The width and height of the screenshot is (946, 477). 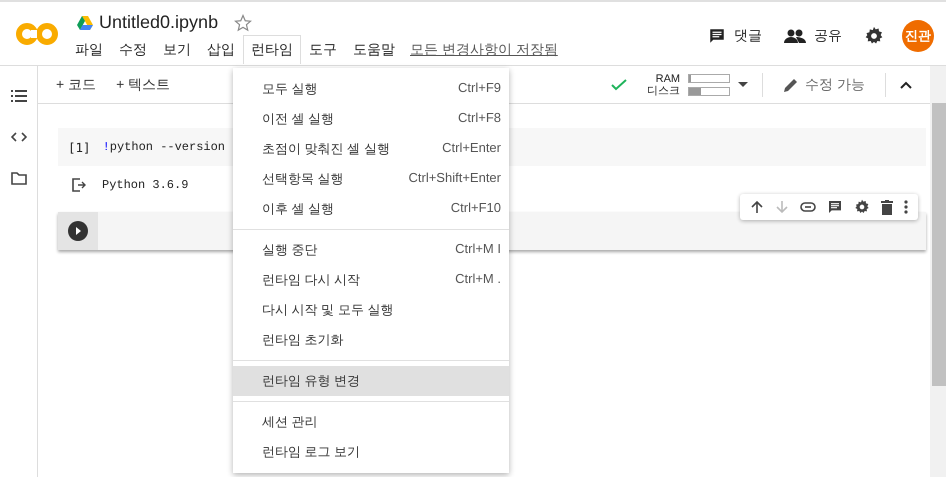 I want to click on ram-label: RAM, so click(x=668, y=78).